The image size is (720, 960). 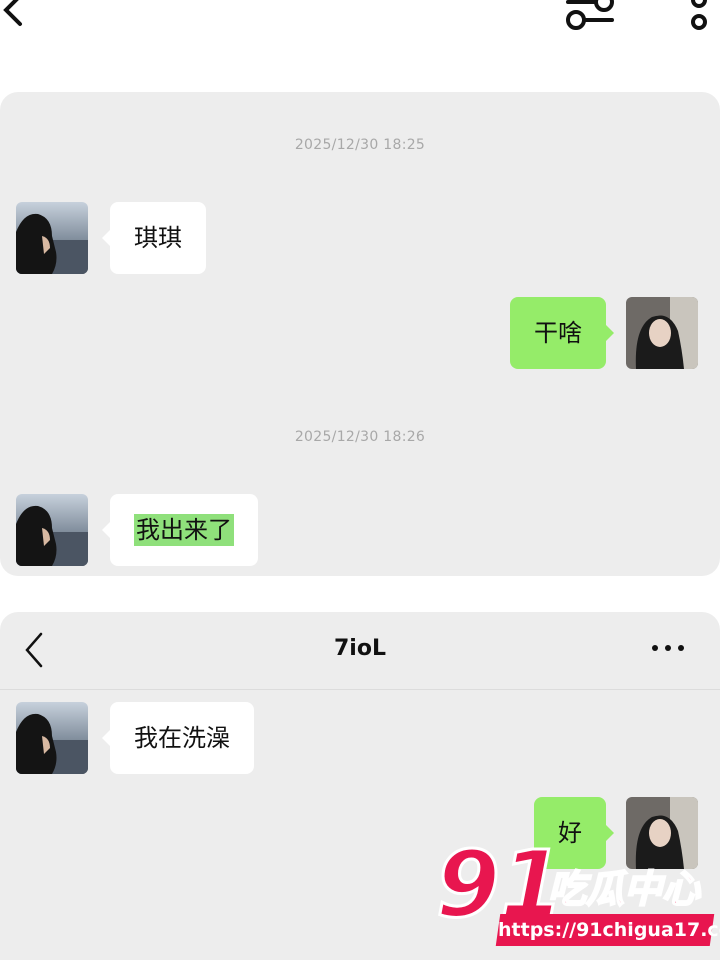 I want to click on chat-header: 7ioL, so click(x=360, y=651).